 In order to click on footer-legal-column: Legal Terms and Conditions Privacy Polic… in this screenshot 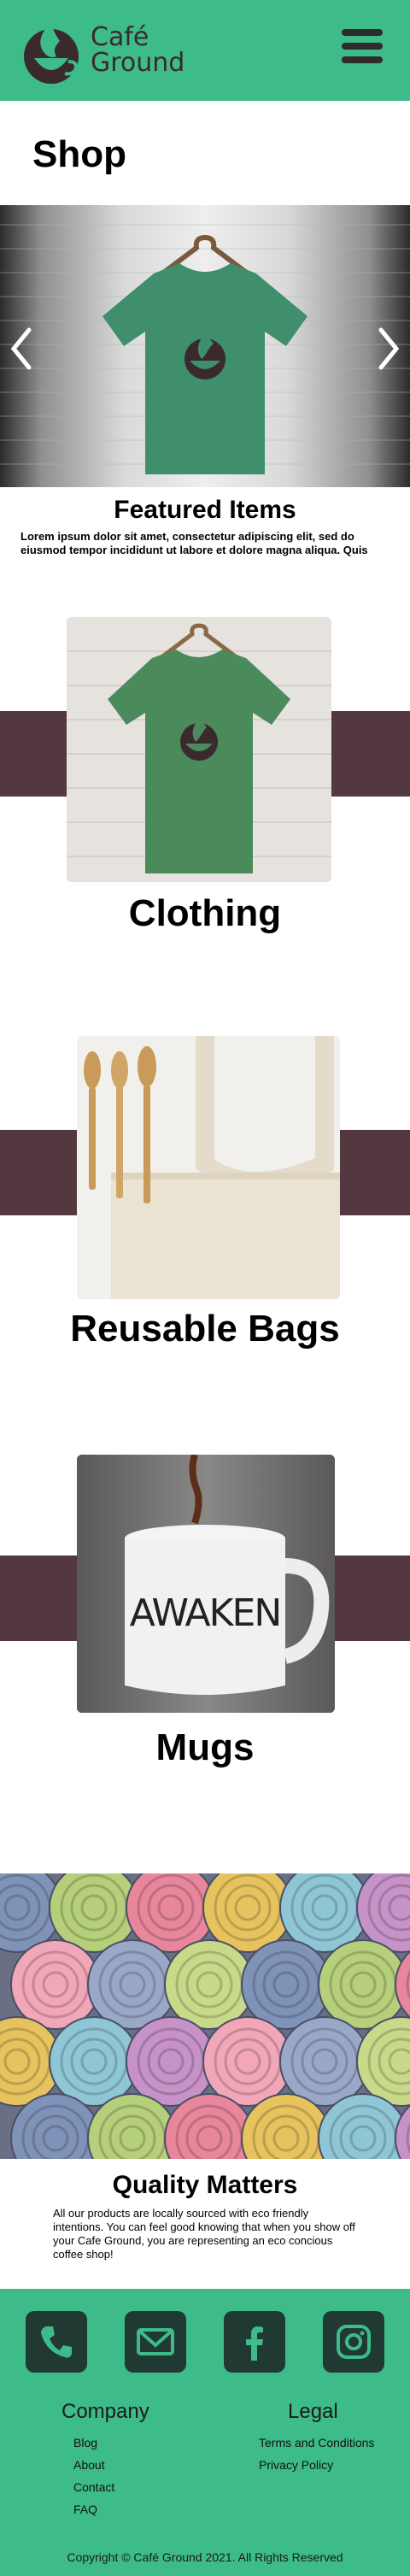, I will do `click(311, 2462)`.